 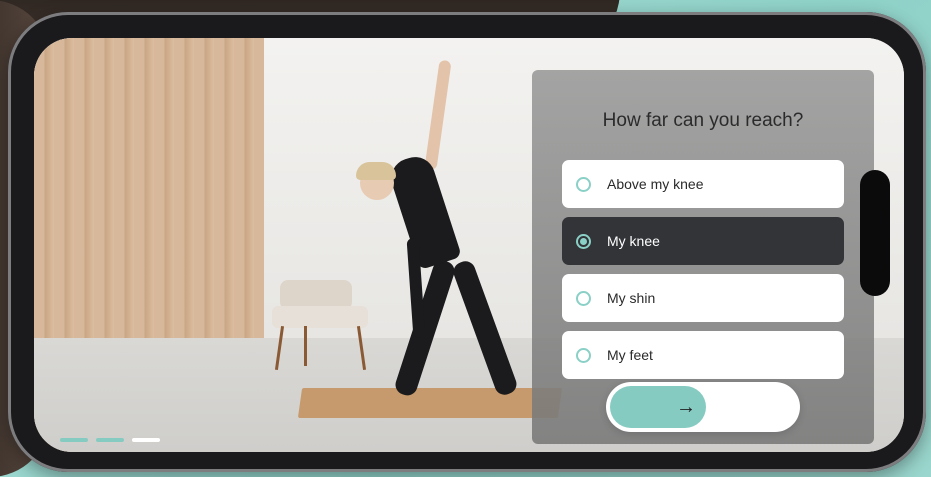 What do you see at coordinates (655, 184) in the screenshot?
I see `option-label: Above my knee` at bounding box center [655, 184].